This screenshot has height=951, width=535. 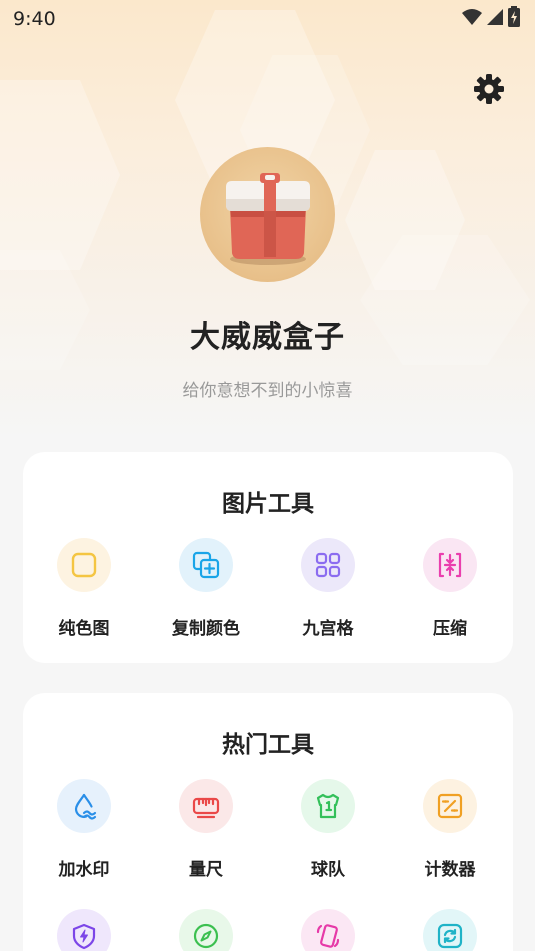 What do you see at coordinates (450, 629) in the screenshot?
I see `tool-label: 压缩` at bounding box center [450, 629].